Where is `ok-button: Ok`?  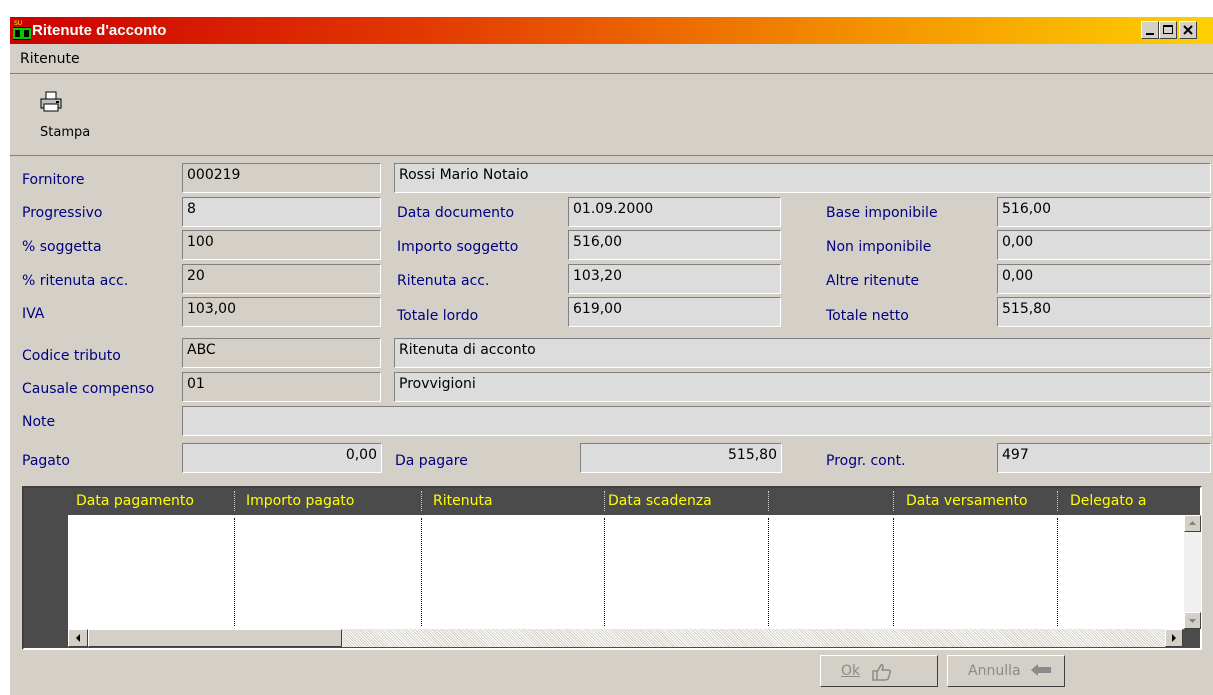
ok-button: Ok is located at coordinates (879, 671).